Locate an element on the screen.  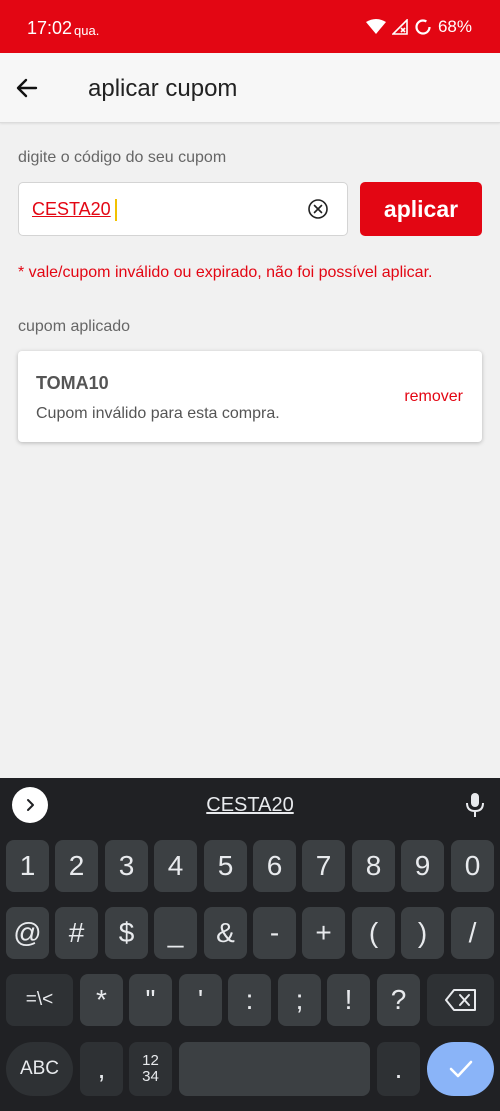
key-period: . is located at coordinates (398, 1069).